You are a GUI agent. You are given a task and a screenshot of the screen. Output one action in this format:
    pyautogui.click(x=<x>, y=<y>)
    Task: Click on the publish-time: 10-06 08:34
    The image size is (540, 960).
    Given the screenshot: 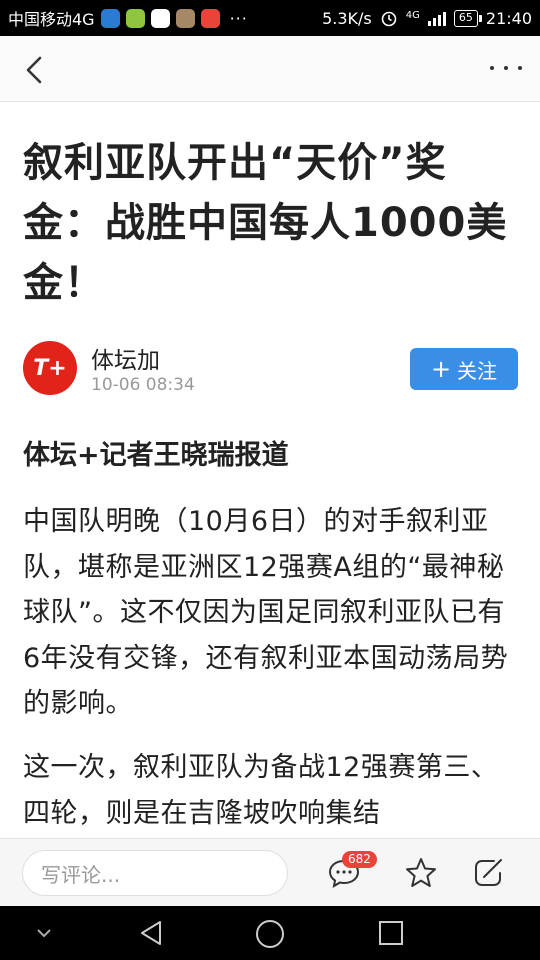 What is the action you would take?
    pyautogui.click(x=143, y=385)
    